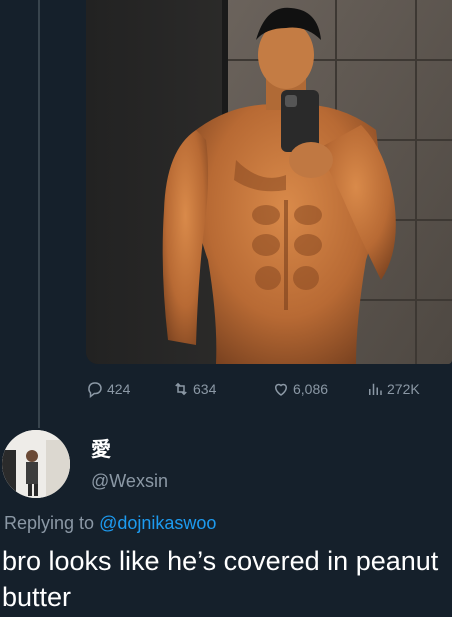  I want to click on reply-count: 424, so click(119, 389).